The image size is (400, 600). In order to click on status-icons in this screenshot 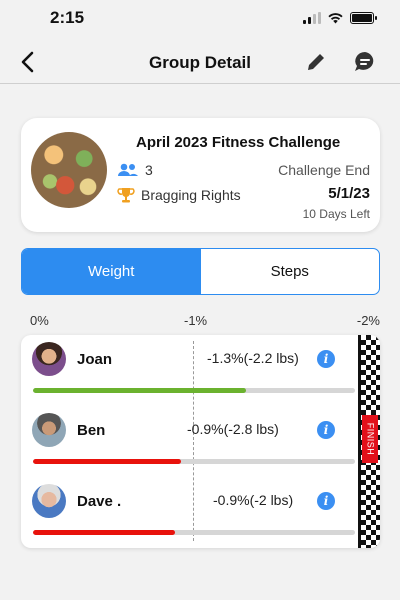, I will do `click(340, 18)`.